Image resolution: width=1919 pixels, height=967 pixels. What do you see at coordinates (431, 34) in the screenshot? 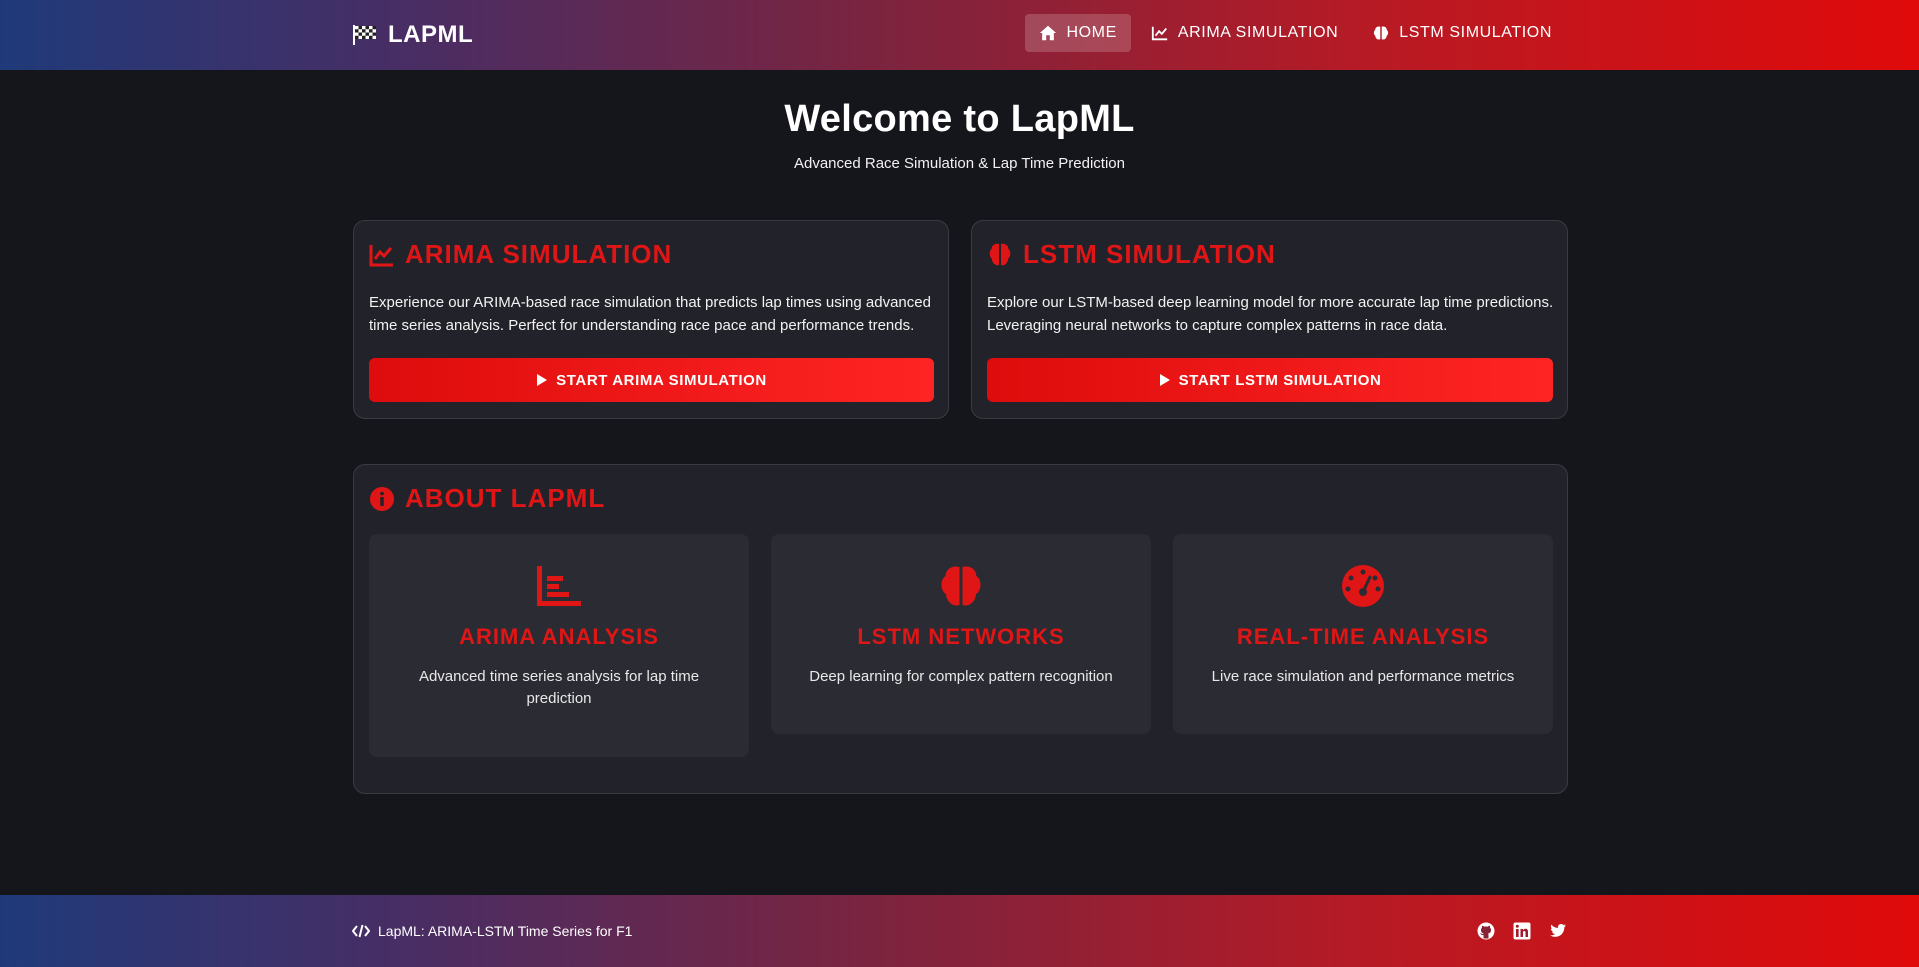
I see `brand-name: LAPML` at bounding box center [431, 34].